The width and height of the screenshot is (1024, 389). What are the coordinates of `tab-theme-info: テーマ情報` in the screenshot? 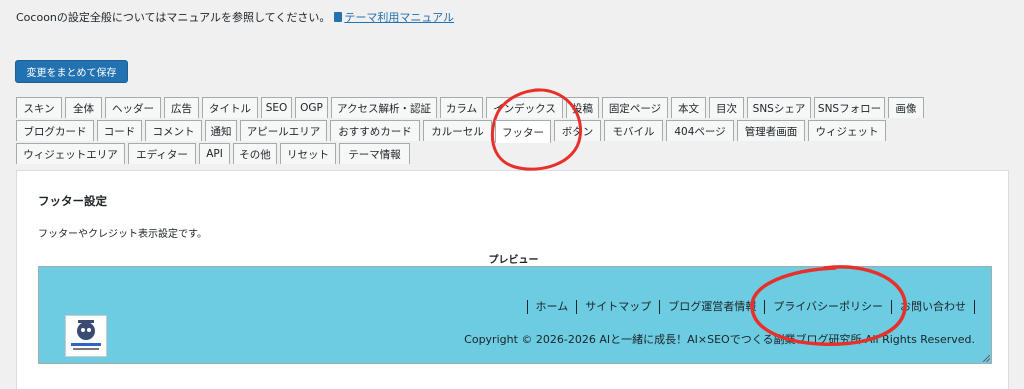 It's located at (374, 153).